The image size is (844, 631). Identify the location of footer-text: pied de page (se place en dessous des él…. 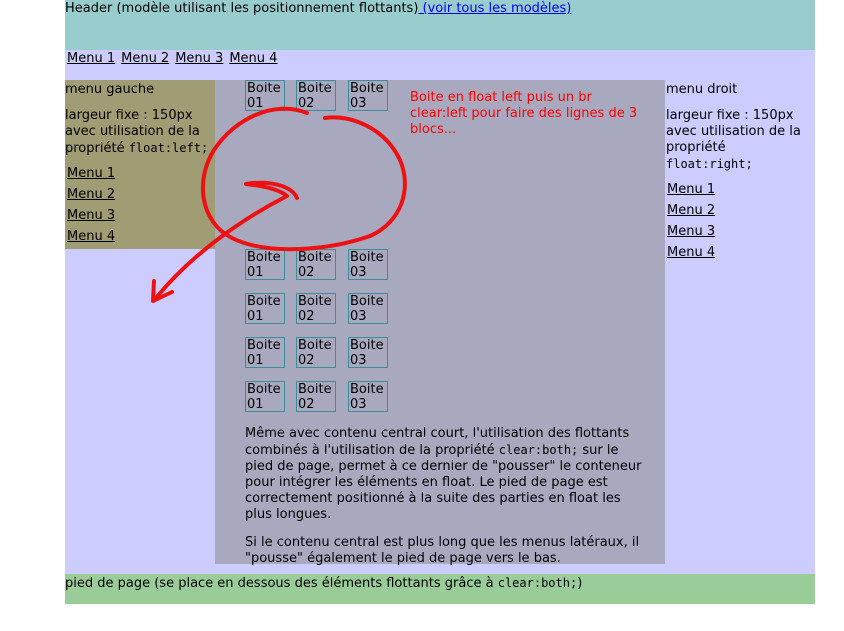
(323, 583).